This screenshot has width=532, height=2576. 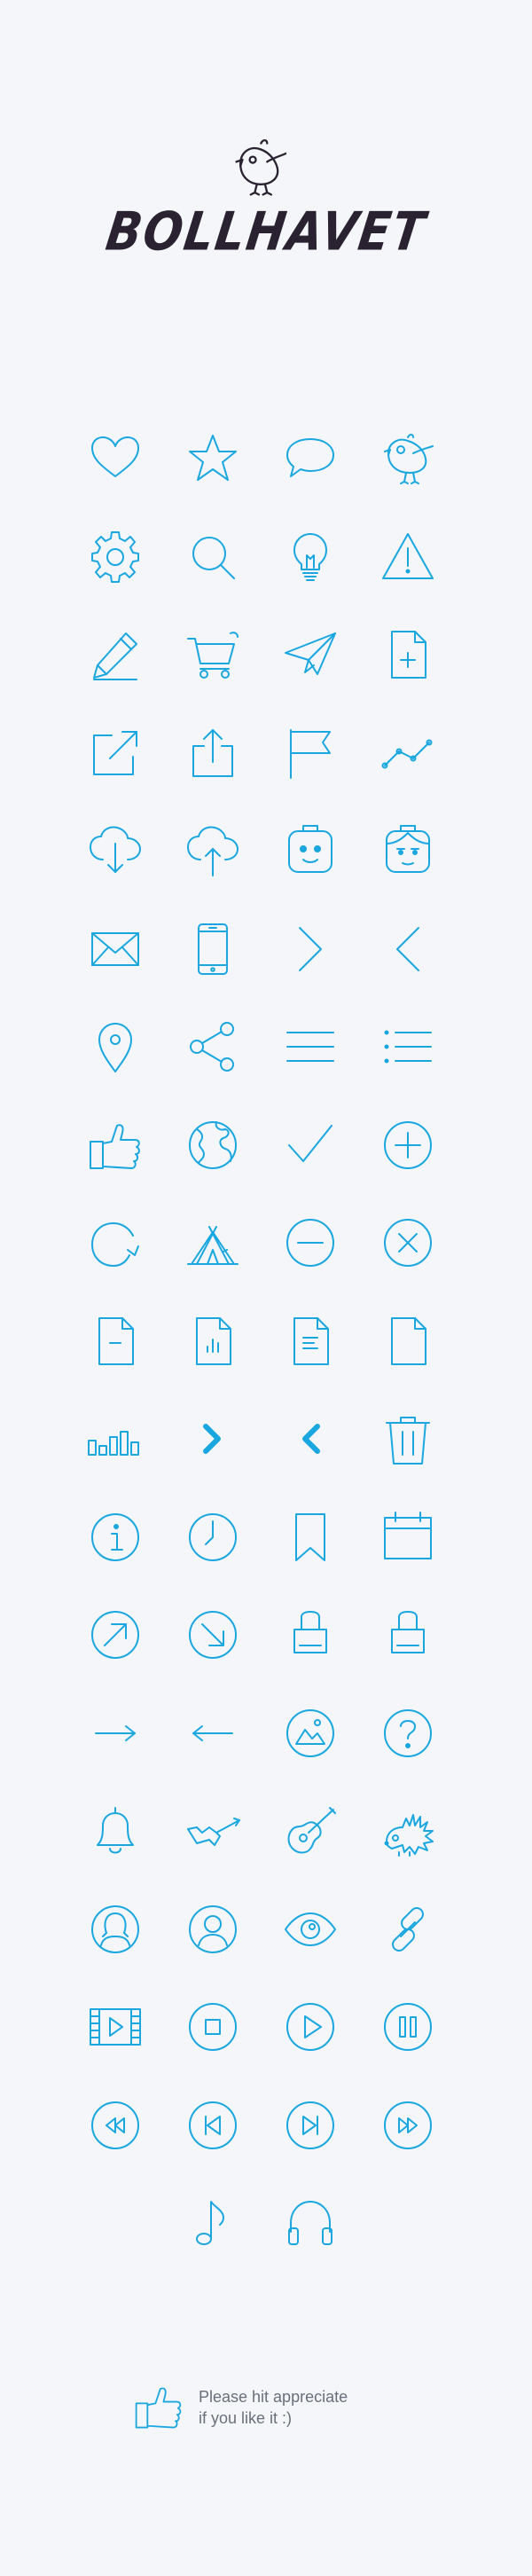 I want to click on external-link-icon, so click(x=116, y=753).